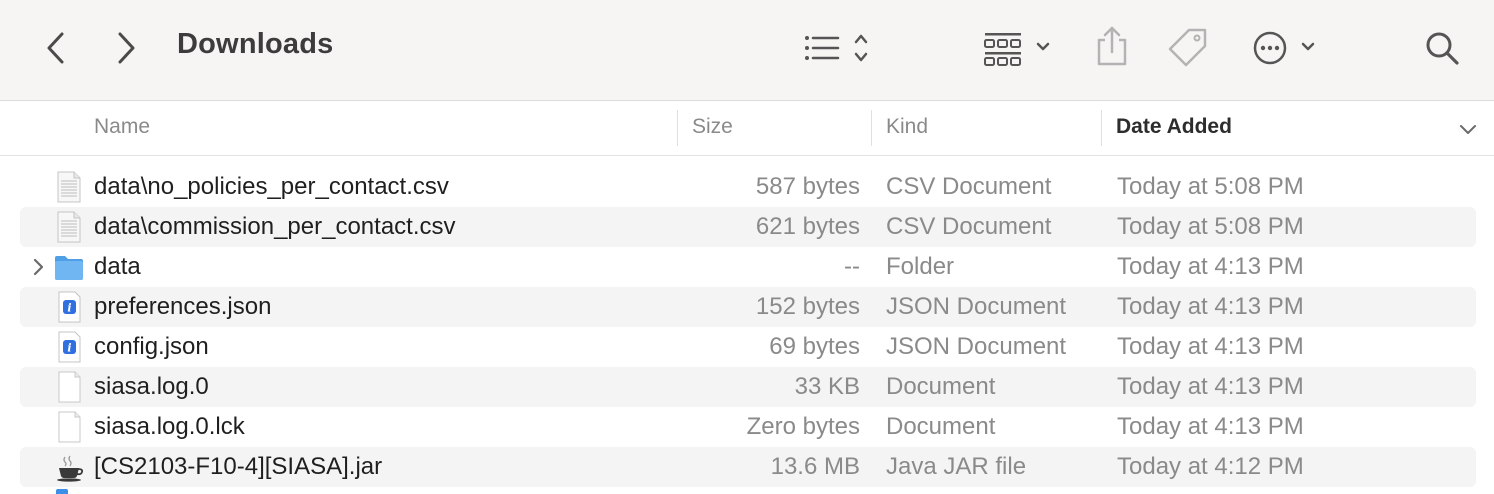  Describe the element at coordinates (275, 226) in the screenshot. I see `file-name: data\commission_per_contact.csv` at that location.